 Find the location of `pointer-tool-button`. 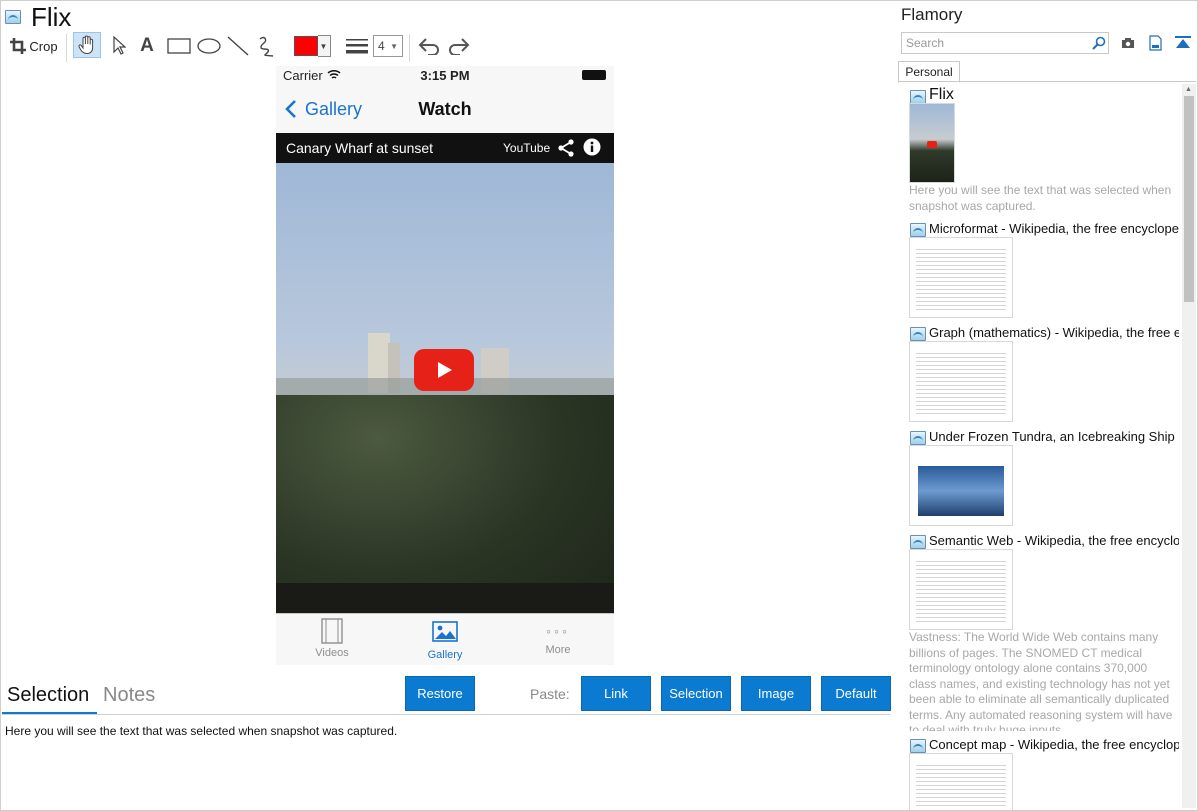

pointer-tool-button is located at coordinates (119, 46).